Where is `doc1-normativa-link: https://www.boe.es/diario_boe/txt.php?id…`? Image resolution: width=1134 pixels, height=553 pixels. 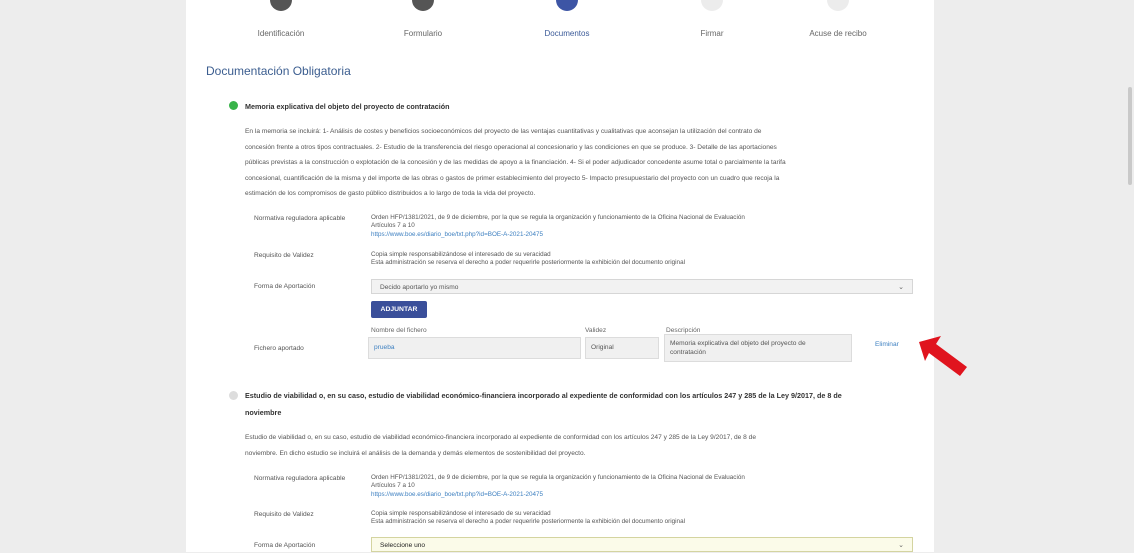 doc1-normativa-link: https://www.boe.es/diario_boe/txt.php?id… is located at coordinates (558, 235).